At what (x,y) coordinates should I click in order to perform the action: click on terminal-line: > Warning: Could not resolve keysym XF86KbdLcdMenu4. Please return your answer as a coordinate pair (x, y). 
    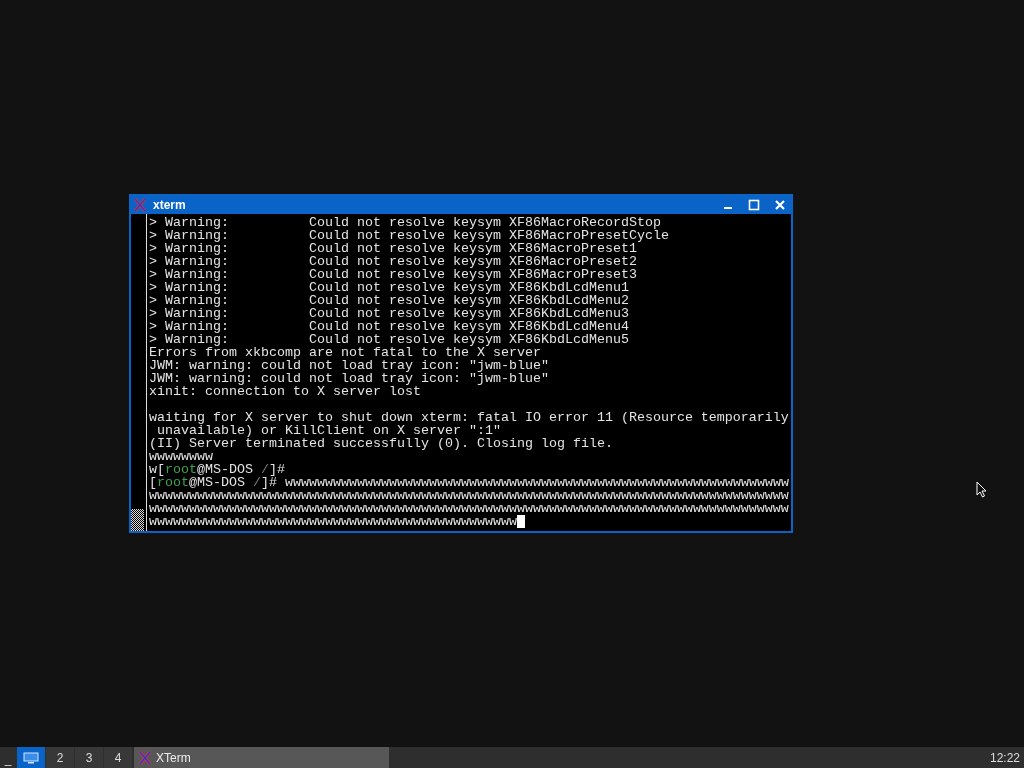
    Looking at the image, I should click on (389, 326).